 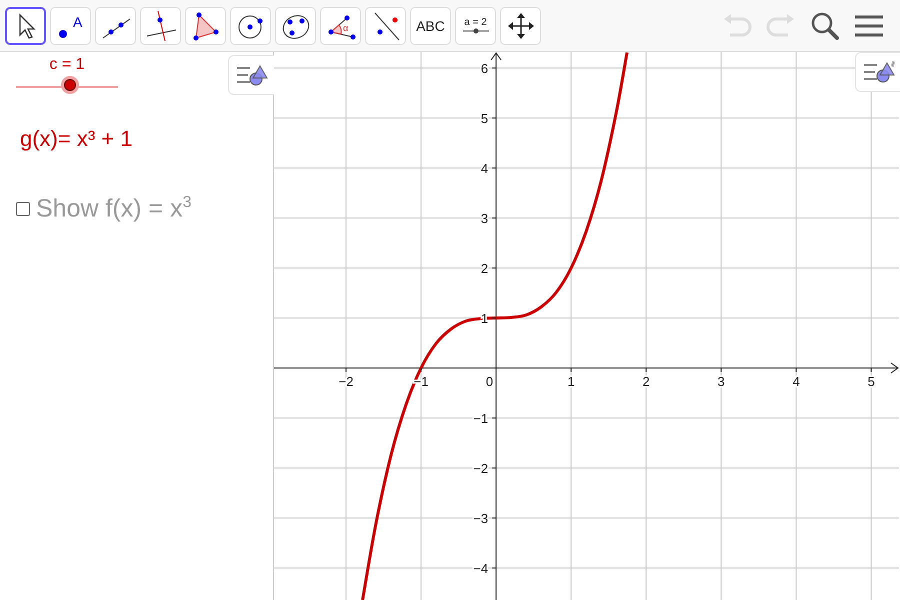 I want to click on text-tool-label: ABC, so click(x=430, y=26).